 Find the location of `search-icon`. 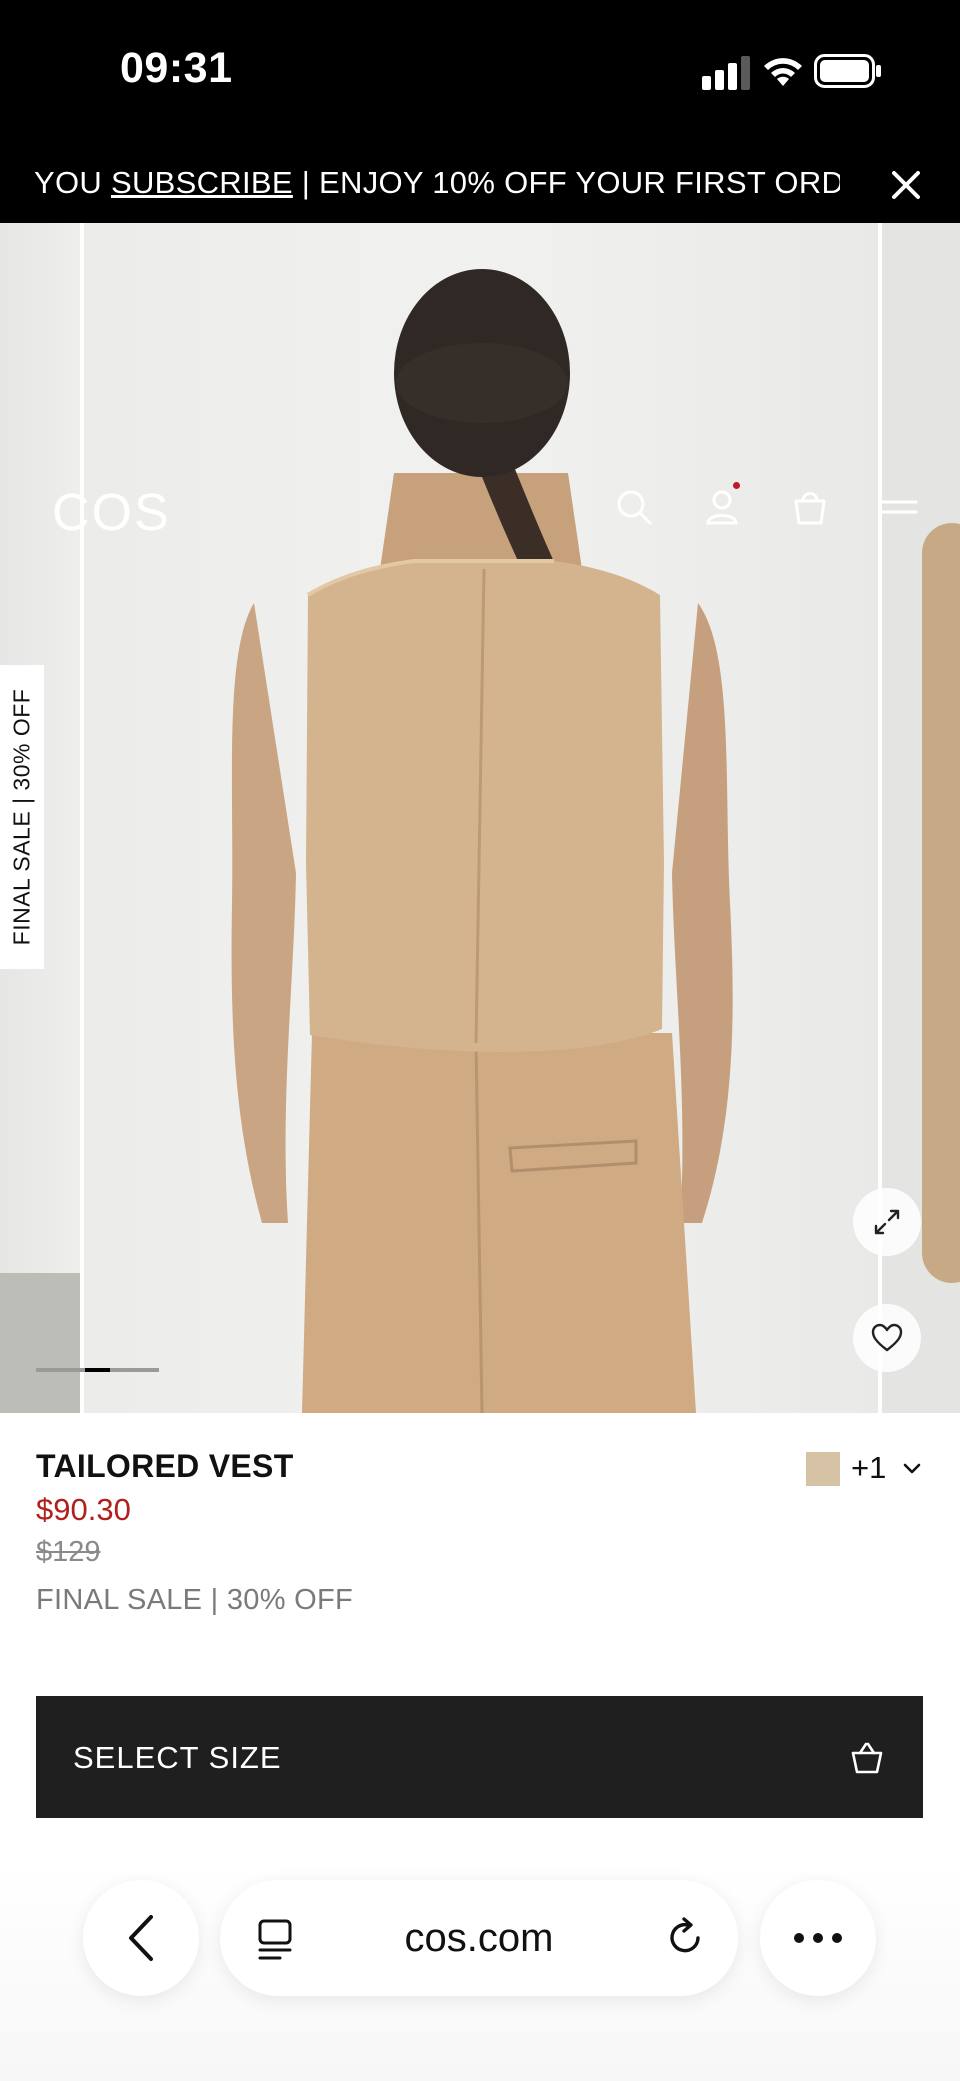

search-icon is located at coordinates (634, 507).